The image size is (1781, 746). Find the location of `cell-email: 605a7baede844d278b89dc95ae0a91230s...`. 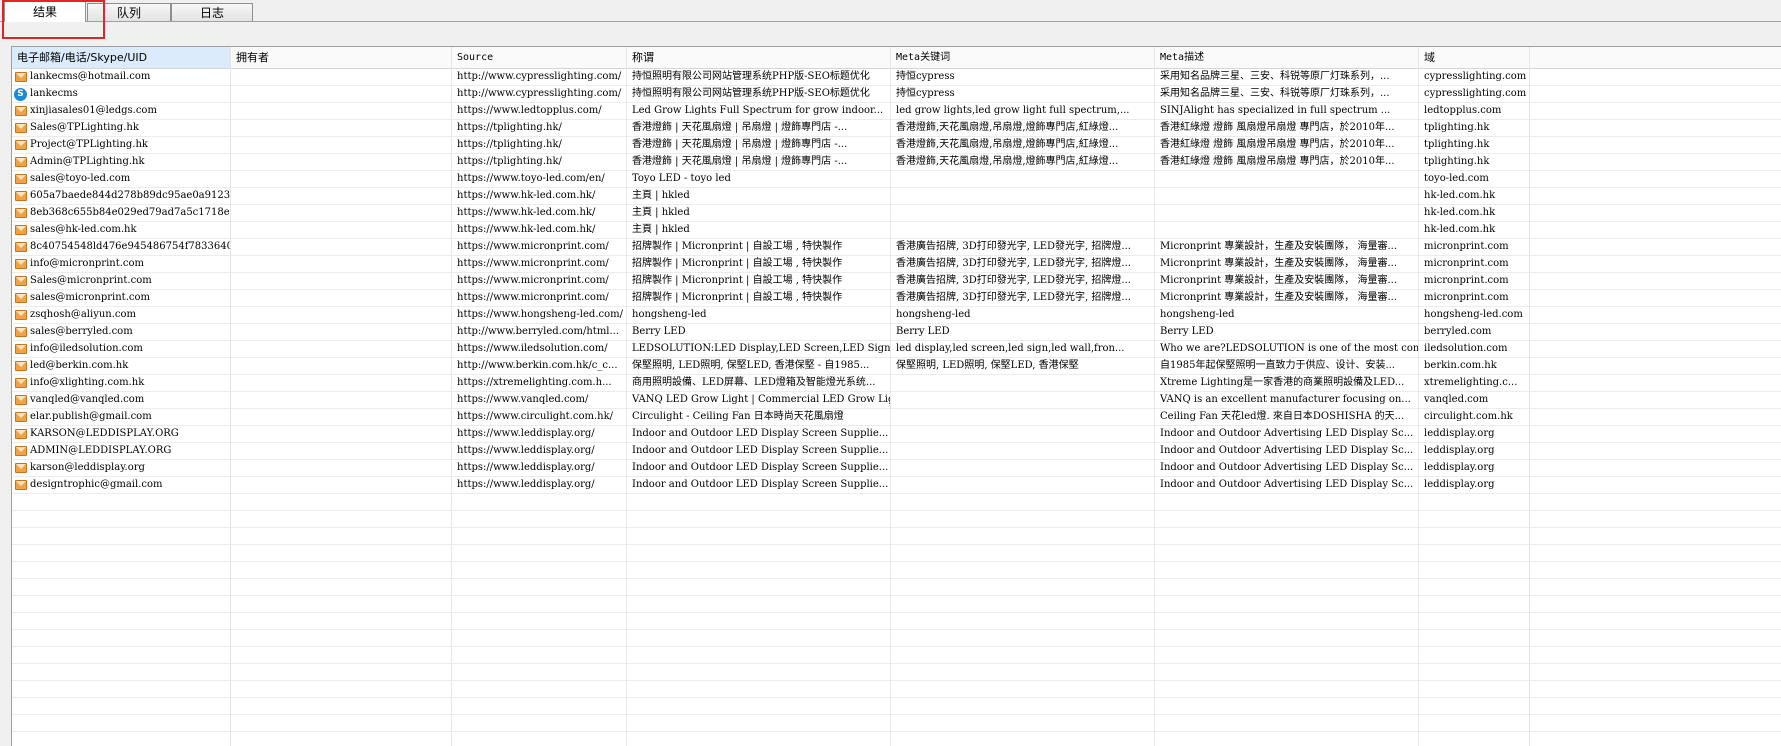

cell-email: 605a7baede844d278b89dc95ae0a91230s... is located at coordinates (130, 195).